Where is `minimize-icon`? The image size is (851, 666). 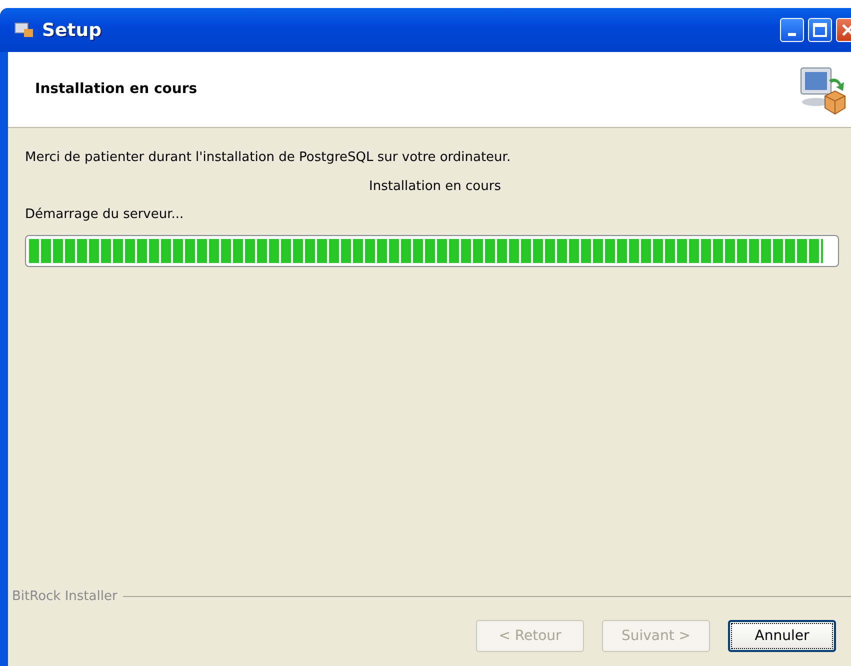 minimize-icon is located at coordinates (792, 34).